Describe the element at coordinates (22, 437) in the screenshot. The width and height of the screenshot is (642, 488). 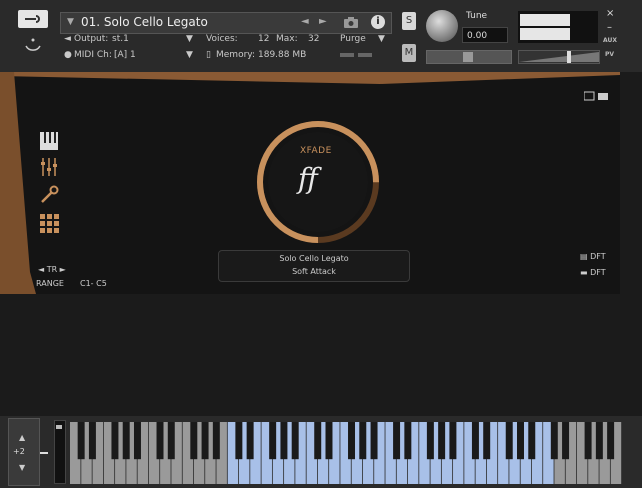
I see `octave-up-icon: ▲` at that location.